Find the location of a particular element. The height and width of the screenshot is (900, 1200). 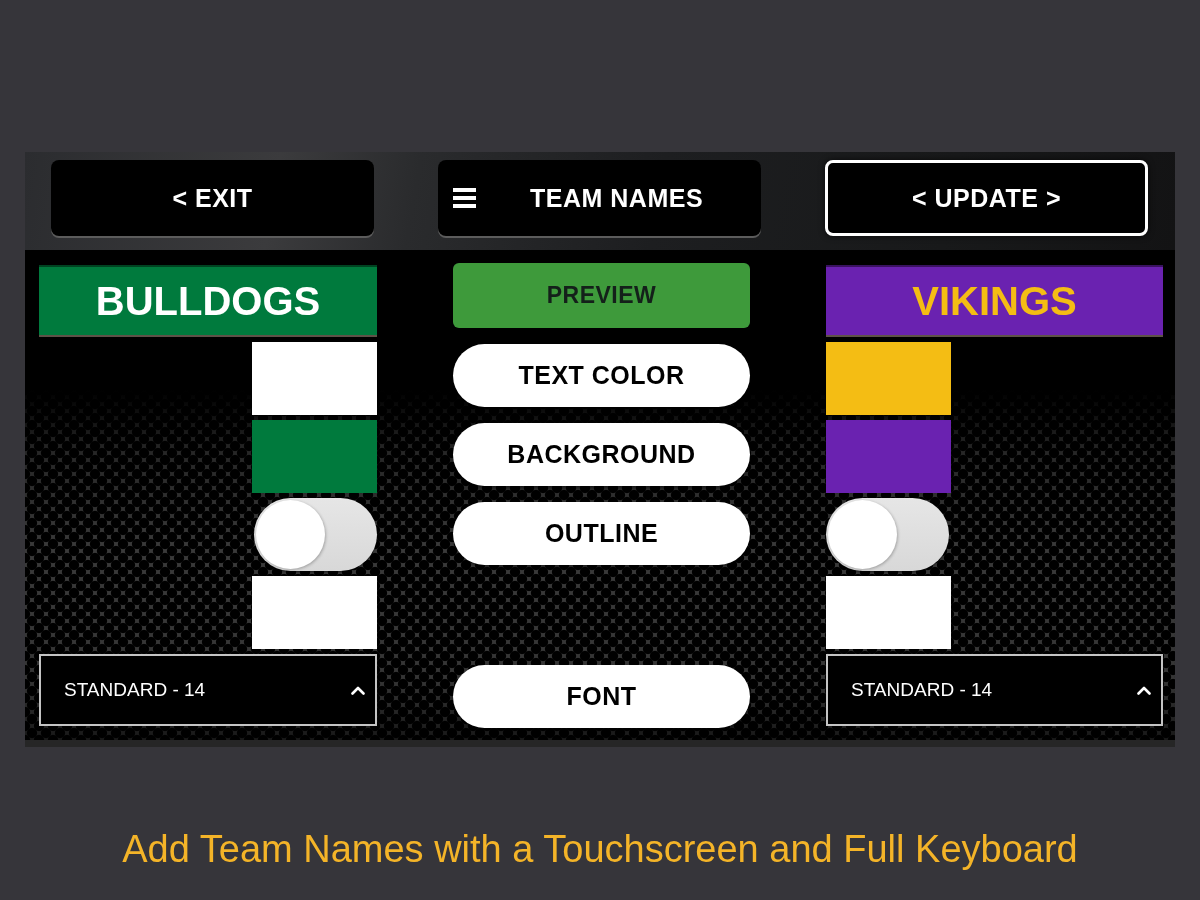

menu-icon is located at coordinates (464, 198).